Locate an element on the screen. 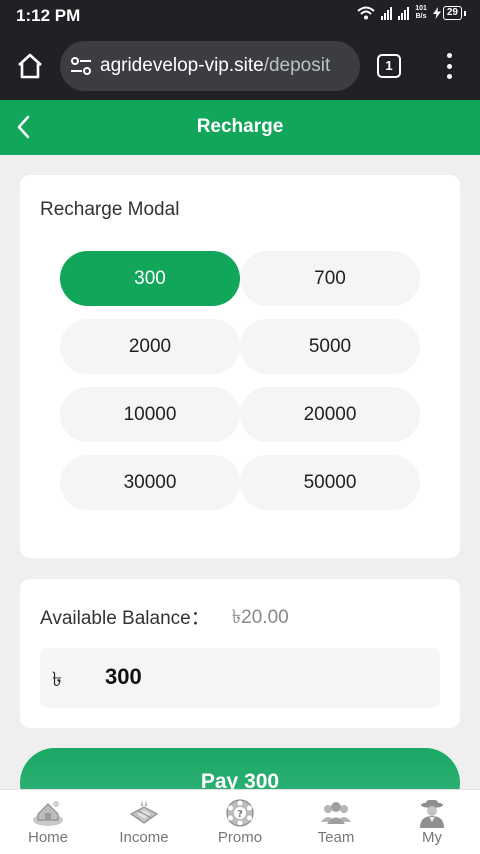 The image size is (480, 854). nav-item-promo: ? Promo is located at coordinates (240, 822).